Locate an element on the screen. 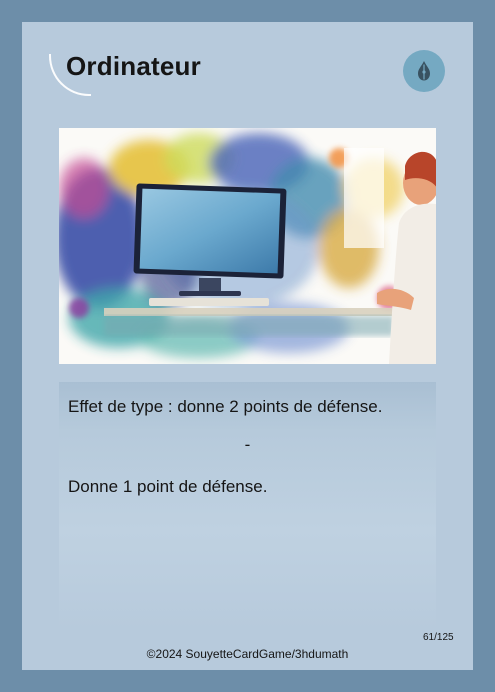 Image resolution: width=495 pixels, height=692 pixels. type-badge is located at coordinates (424, 71).